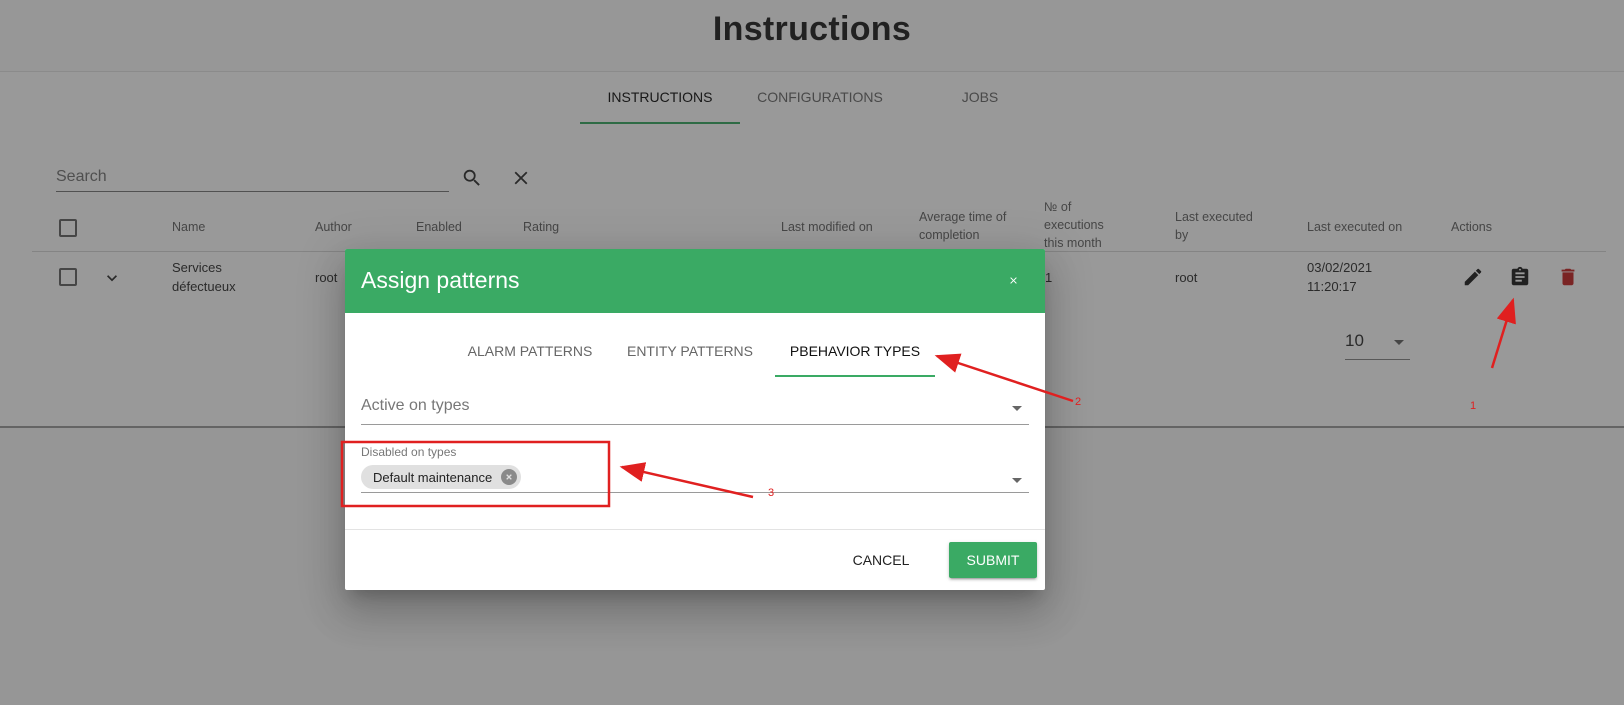 The height and width of the screenshot is (705, 1624). What do you see at coordinates (695, 469) in the screenshot?
I see `disabled-on-types-select: Disabled on types Default maintenance` at bounding box center [695, 469].